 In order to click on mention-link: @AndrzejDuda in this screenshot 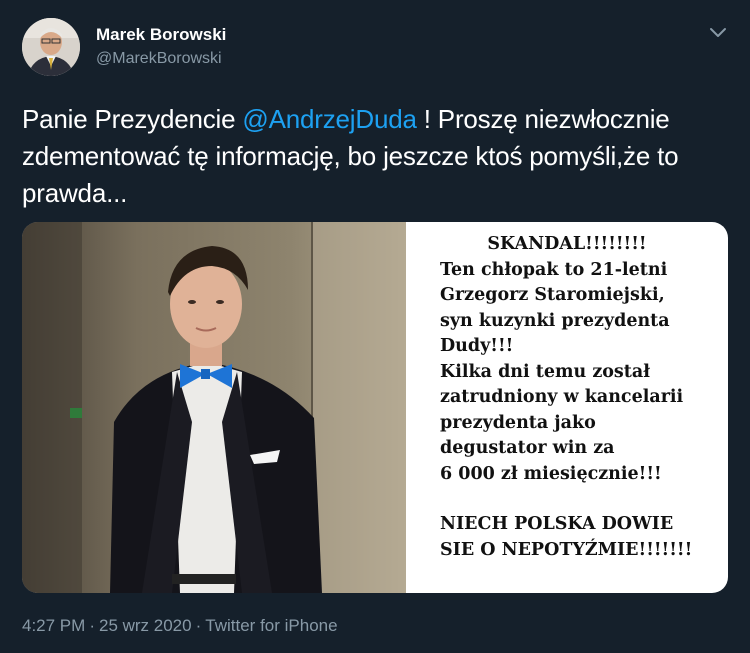, I will do `click(329, 119)`.